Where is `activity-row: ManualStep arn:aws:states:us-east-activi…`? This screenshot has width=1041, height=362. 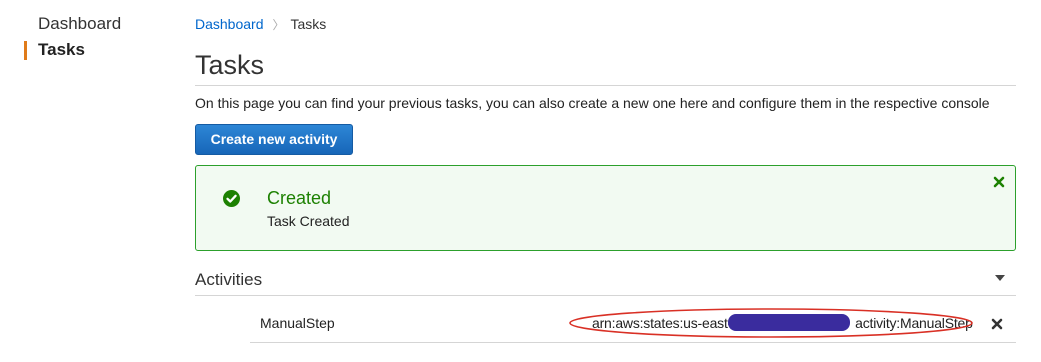 activity-row: ManualStep arn:aws:states:us-east-activi… is located at coordinates (633, 324).